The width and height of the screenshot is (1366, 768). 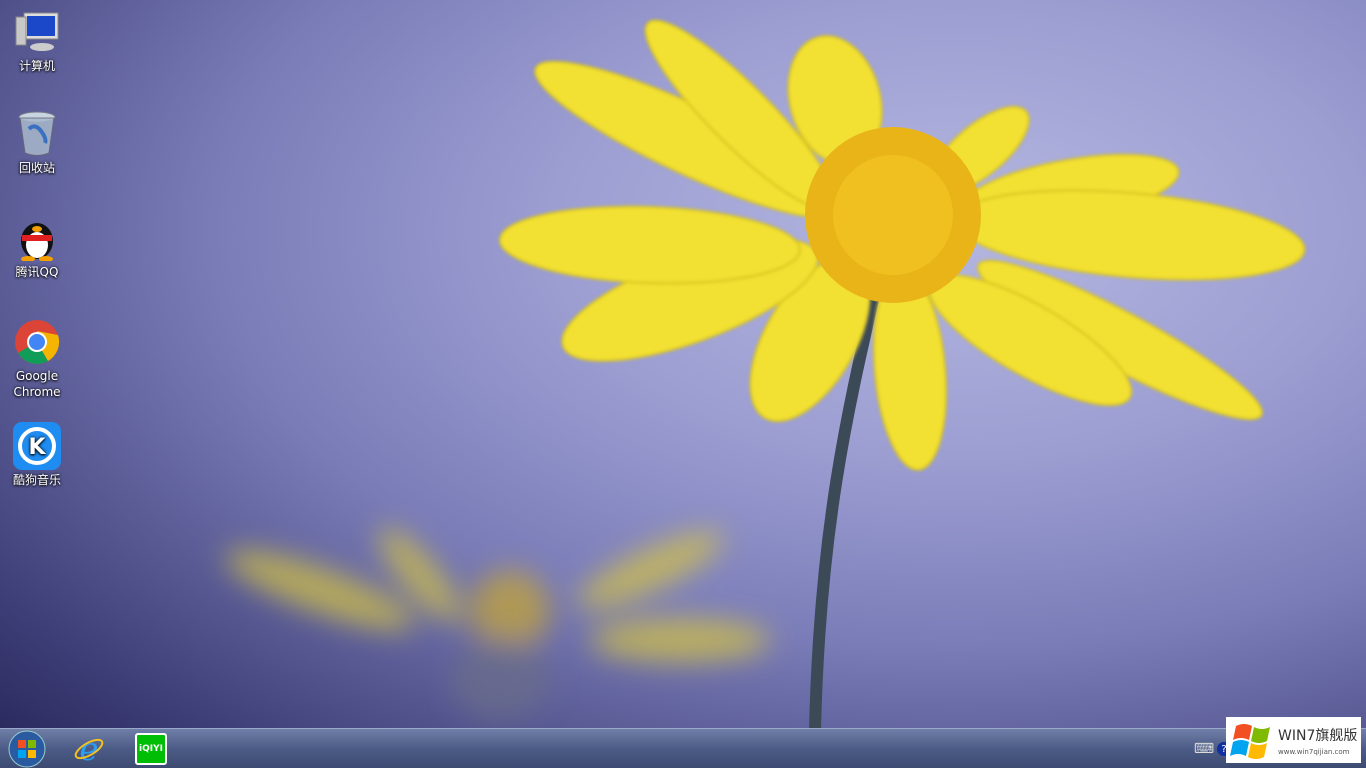 I want to click on svg-text: K, so click(x=37, y=447).